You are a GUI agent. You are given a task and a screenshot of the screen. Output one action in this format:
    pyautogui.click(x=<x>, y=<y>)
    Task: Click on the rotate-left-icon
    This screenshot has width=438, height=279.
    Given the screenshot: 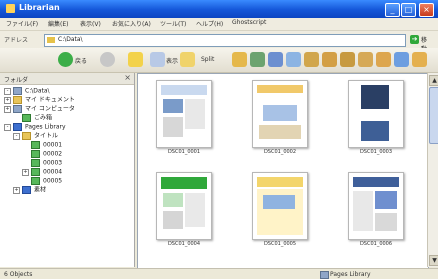 What is the action you would take?
    pyautogui.click(x=311, y=59)
    